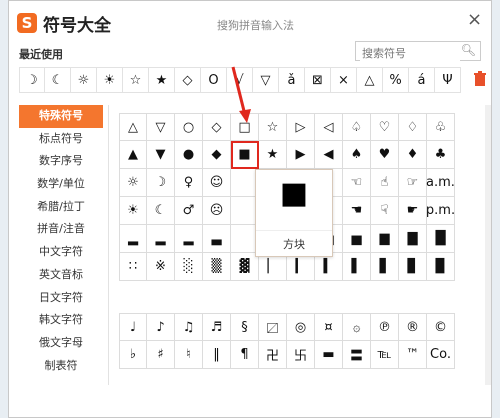 The width and height of the screenshot is (500, 418). I want to click on symbol-cell: ♧, so click(441, 127).